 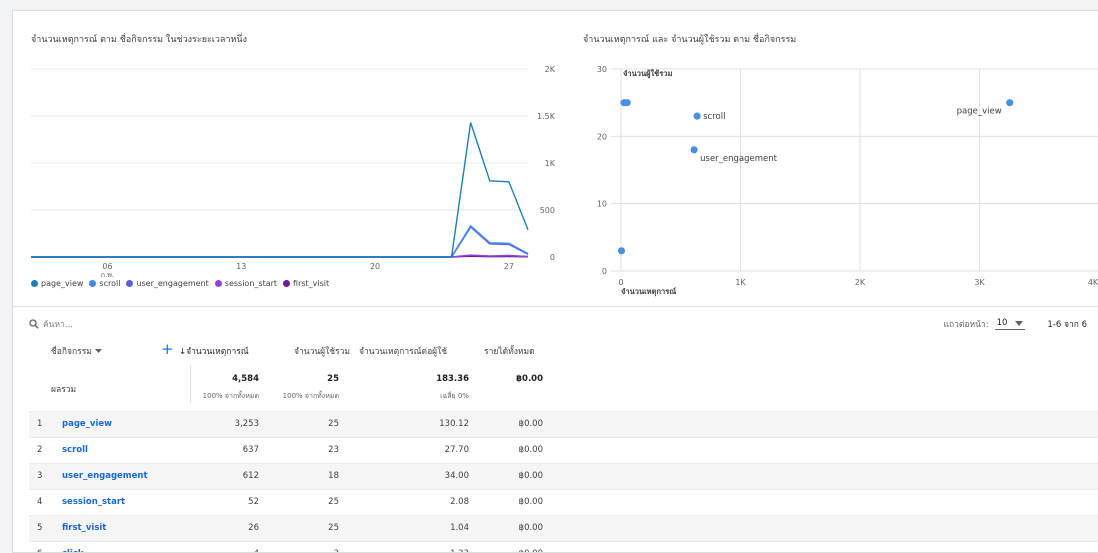 What do you see at coordinates (546, 116) in the screenshot?
I see `line-chart-y-tick: 1.5K` at bounding box center [546, 116].